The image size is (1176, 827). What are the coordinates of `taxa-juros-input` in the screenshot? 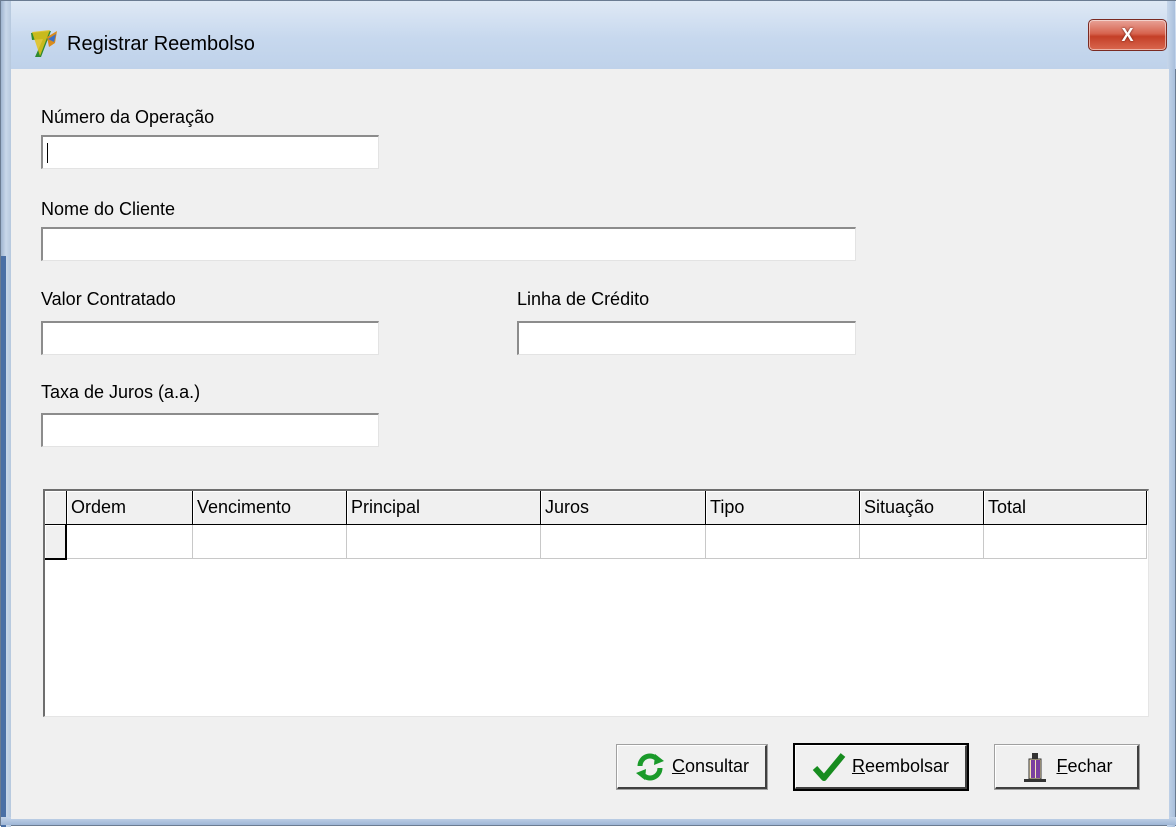 It's located at (210, 430).